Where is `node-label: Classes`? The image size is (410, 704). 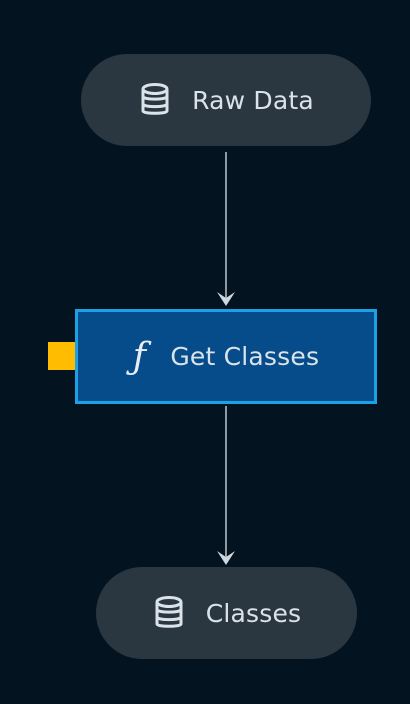
node-label: Classes is located at coordinates (253, 613).